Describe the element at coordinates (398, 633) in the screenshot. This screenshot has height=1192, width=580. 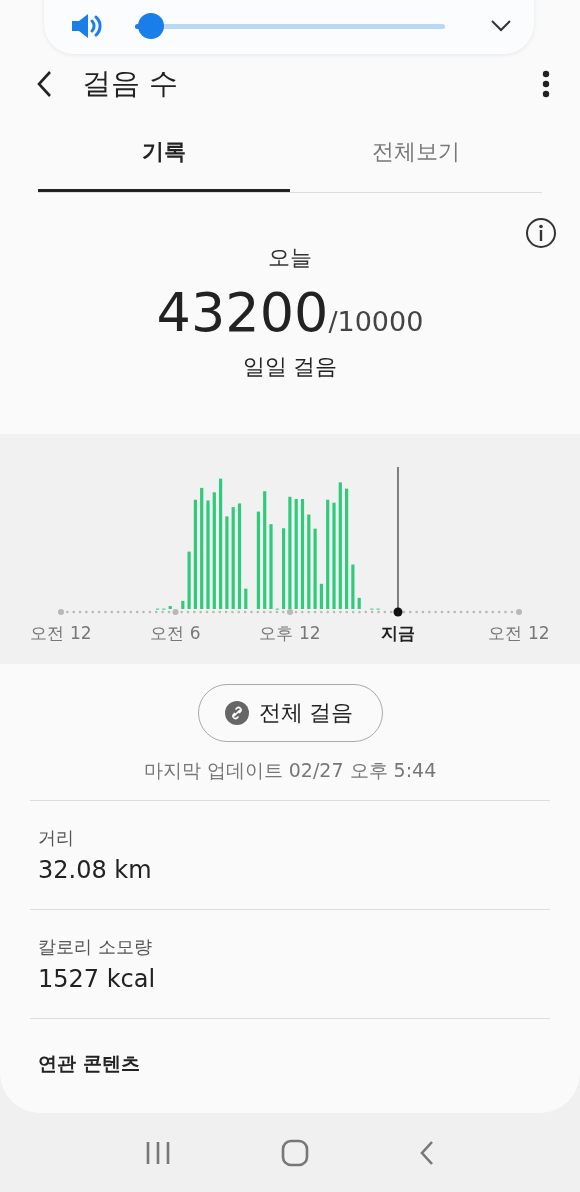
I see `now-label: 지금` at that location.